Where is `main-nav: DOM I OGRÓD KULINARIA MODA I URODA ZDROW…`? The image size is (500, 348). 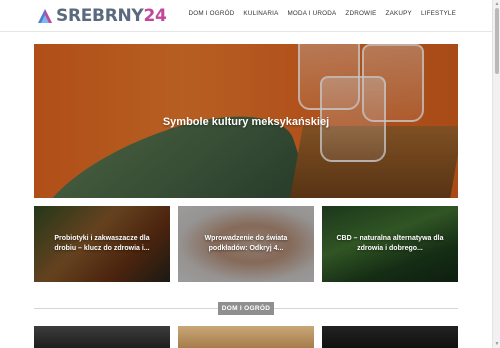 main-nav: DOM I OGRÓD KULINARIA MODA I URODA ZDROW… is located at coordinates (322, 13).